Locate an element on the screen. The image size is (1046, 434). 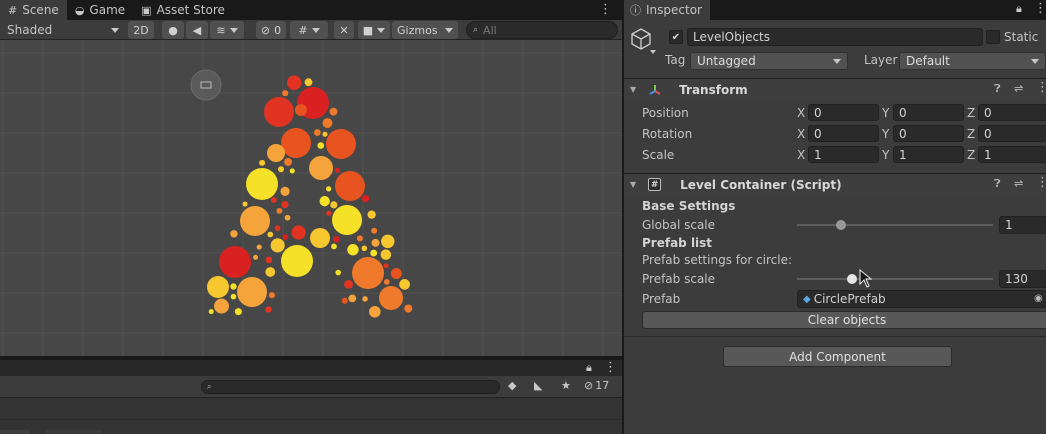
global-scale-slider is located at coordinates (895, 225).